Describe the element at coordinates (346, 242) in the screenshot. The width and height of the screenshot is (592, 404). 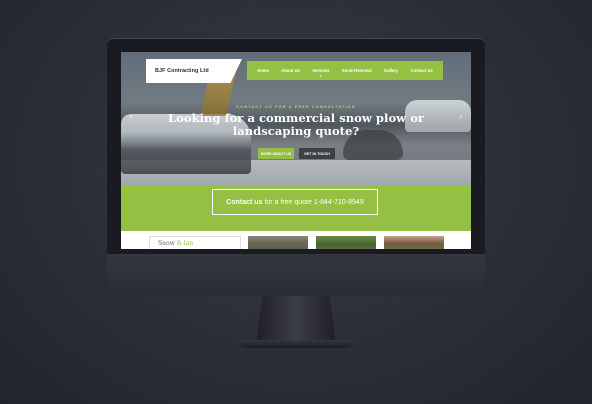
I see `service-image-landscape` at that location.